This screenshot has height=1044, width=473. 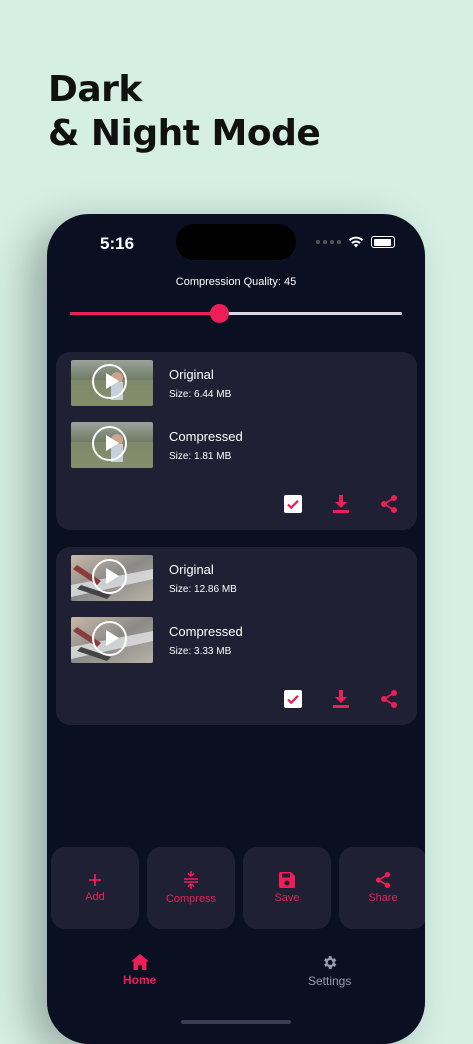 I want to click on video-size: Size: 3.33 MB, so click(x=200, y=651).